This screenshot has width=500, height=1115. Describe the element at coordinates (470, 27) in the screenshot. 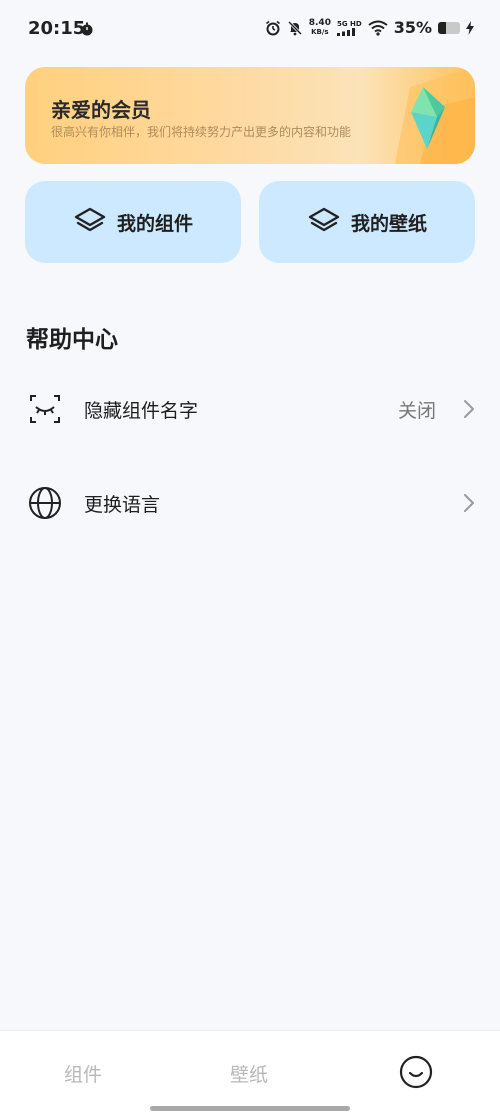

I see `charging-icon` at that location.